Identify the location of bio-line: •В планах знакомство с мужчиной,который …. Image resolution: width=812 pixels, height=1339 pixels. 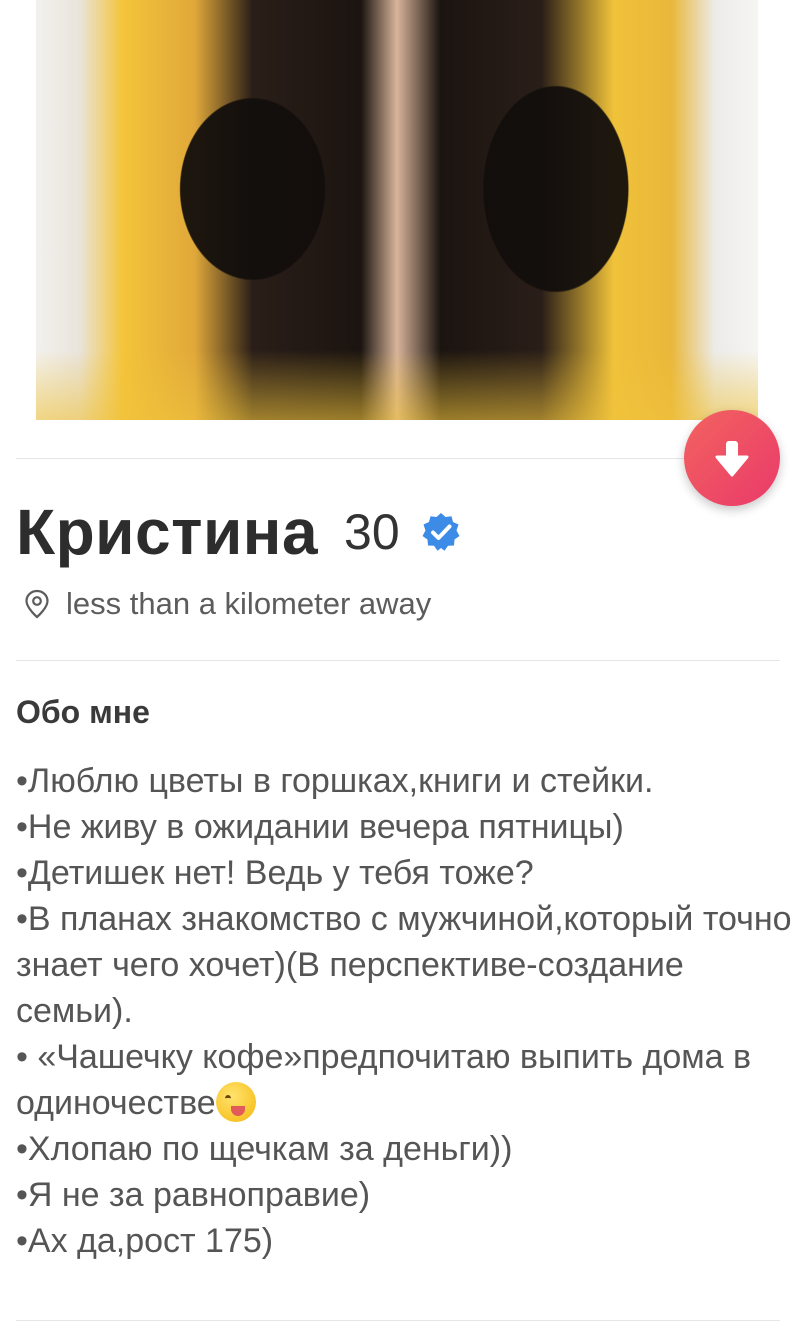
(404, 965).